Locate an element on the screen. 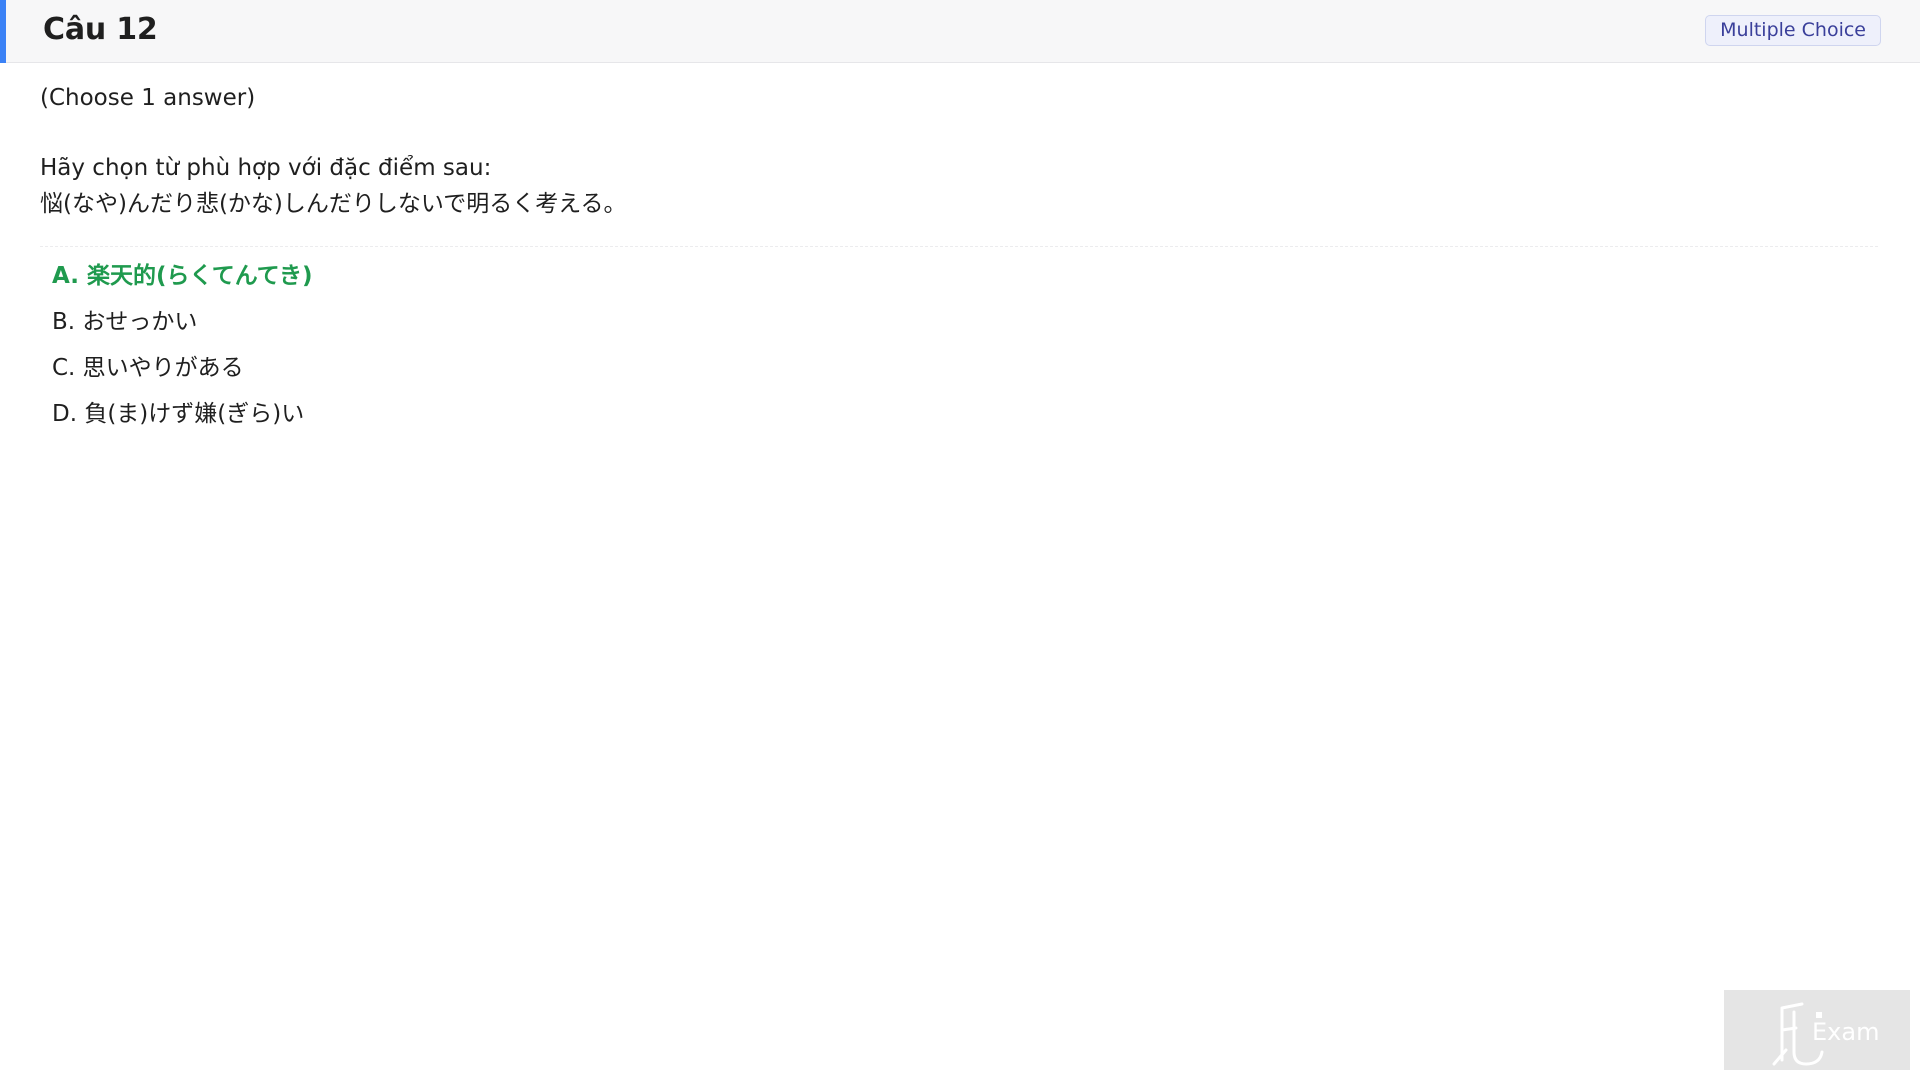  fu-logo-icon: Exam is located at coordinates (1825, 1034).